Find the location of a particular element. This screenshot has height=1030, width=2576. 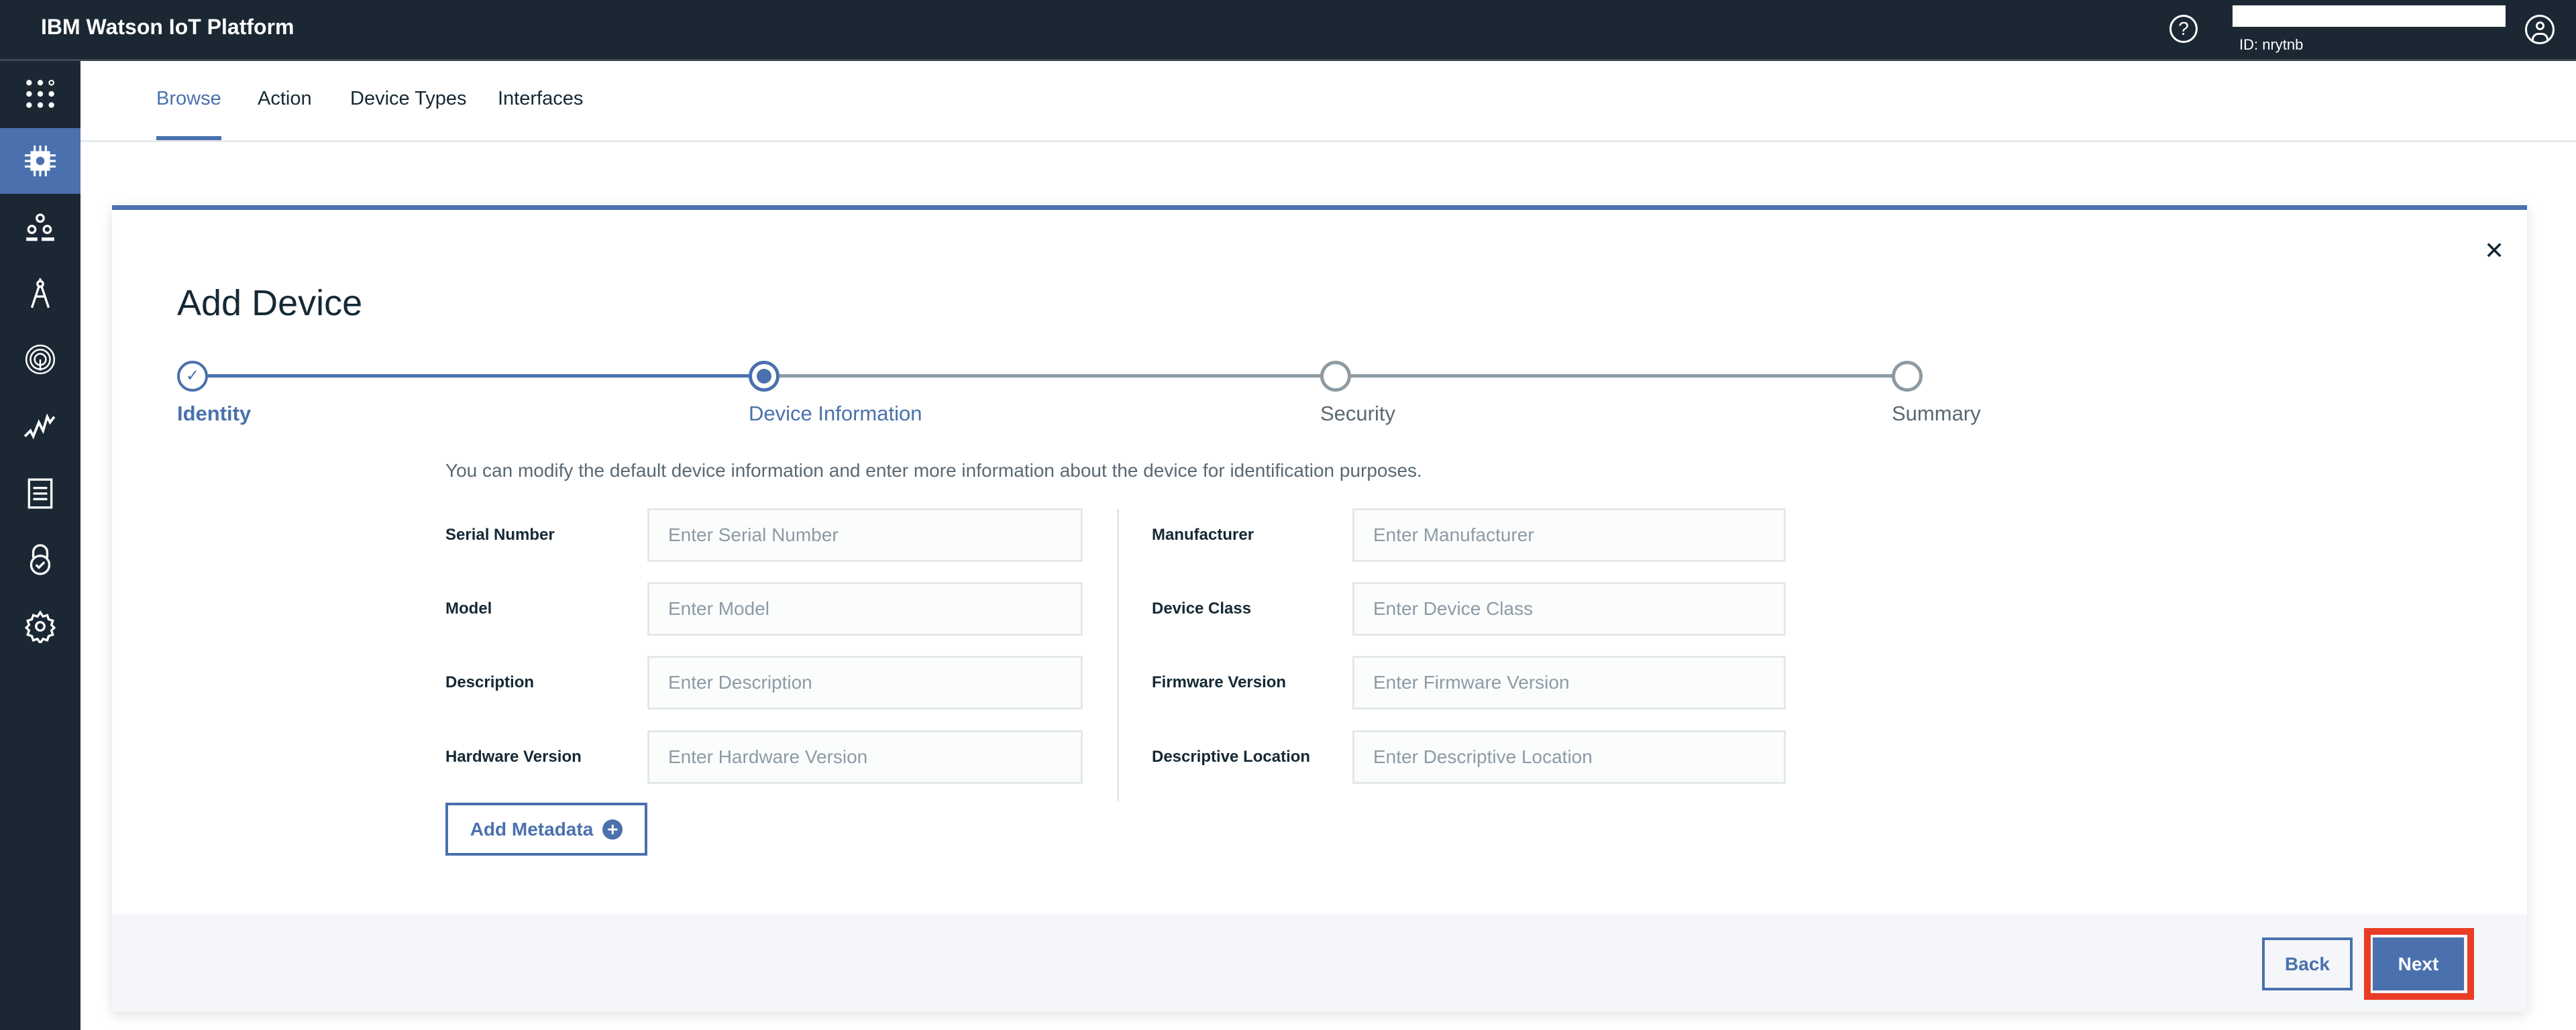

chip-icon is located at coordinates (40, 161).